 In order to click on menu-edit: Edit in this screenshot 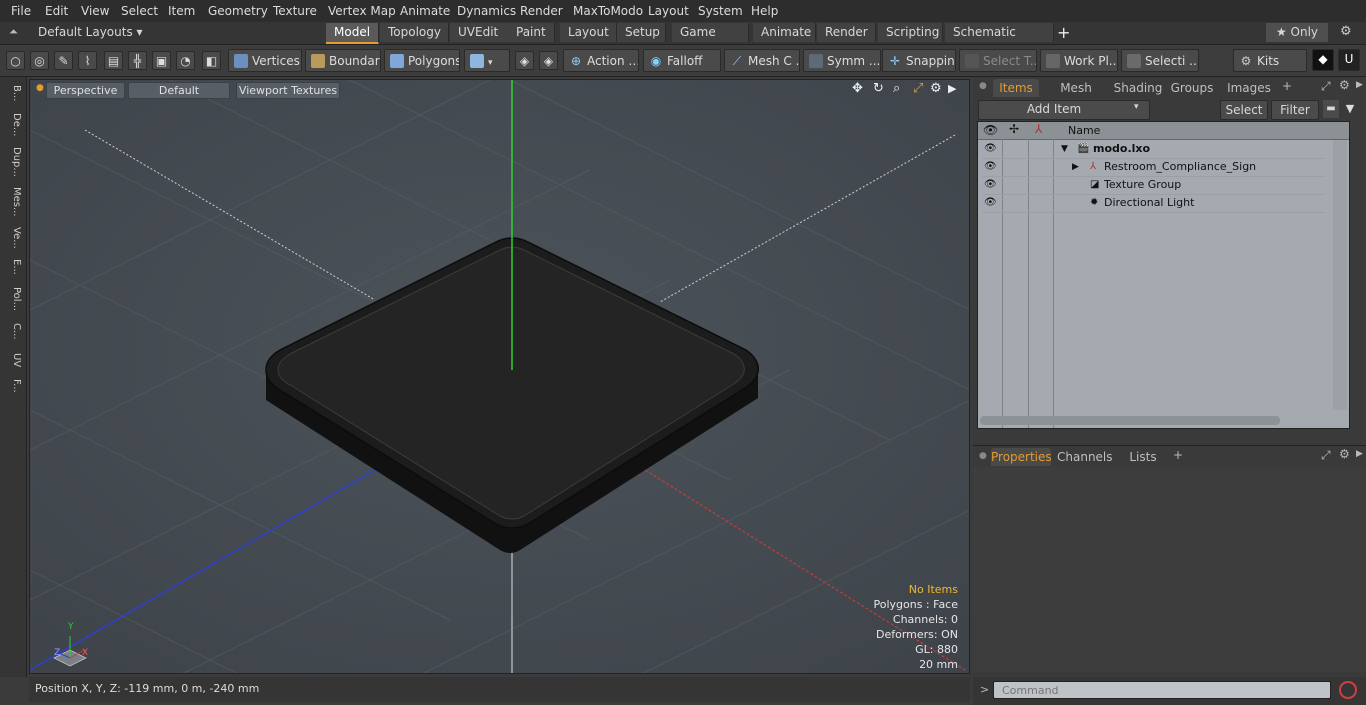, I will do `click(56, 11)`.